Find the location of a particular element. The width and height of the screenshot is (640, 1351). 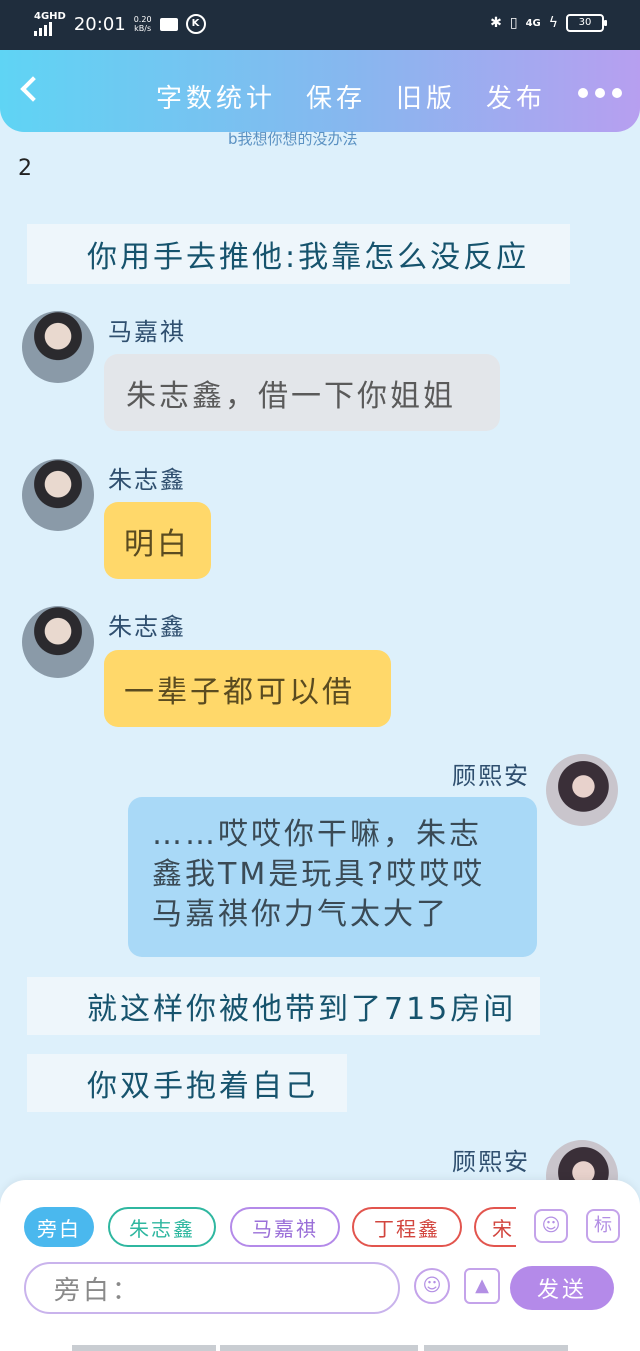

status-bar: 4GHD 20:01 0.20 kB/s K ✱ ▯ 4G ϟ 30 is located at coordinates (320, 25).